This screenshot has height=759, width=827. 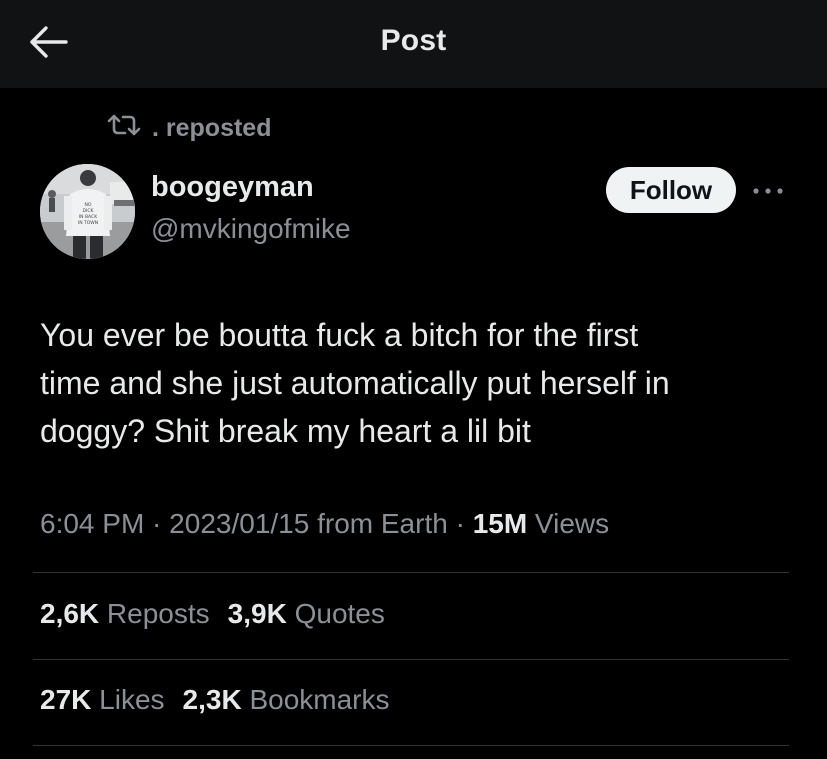 I want to click on svg-text: IN TOWN, so click(x=88, y=223).